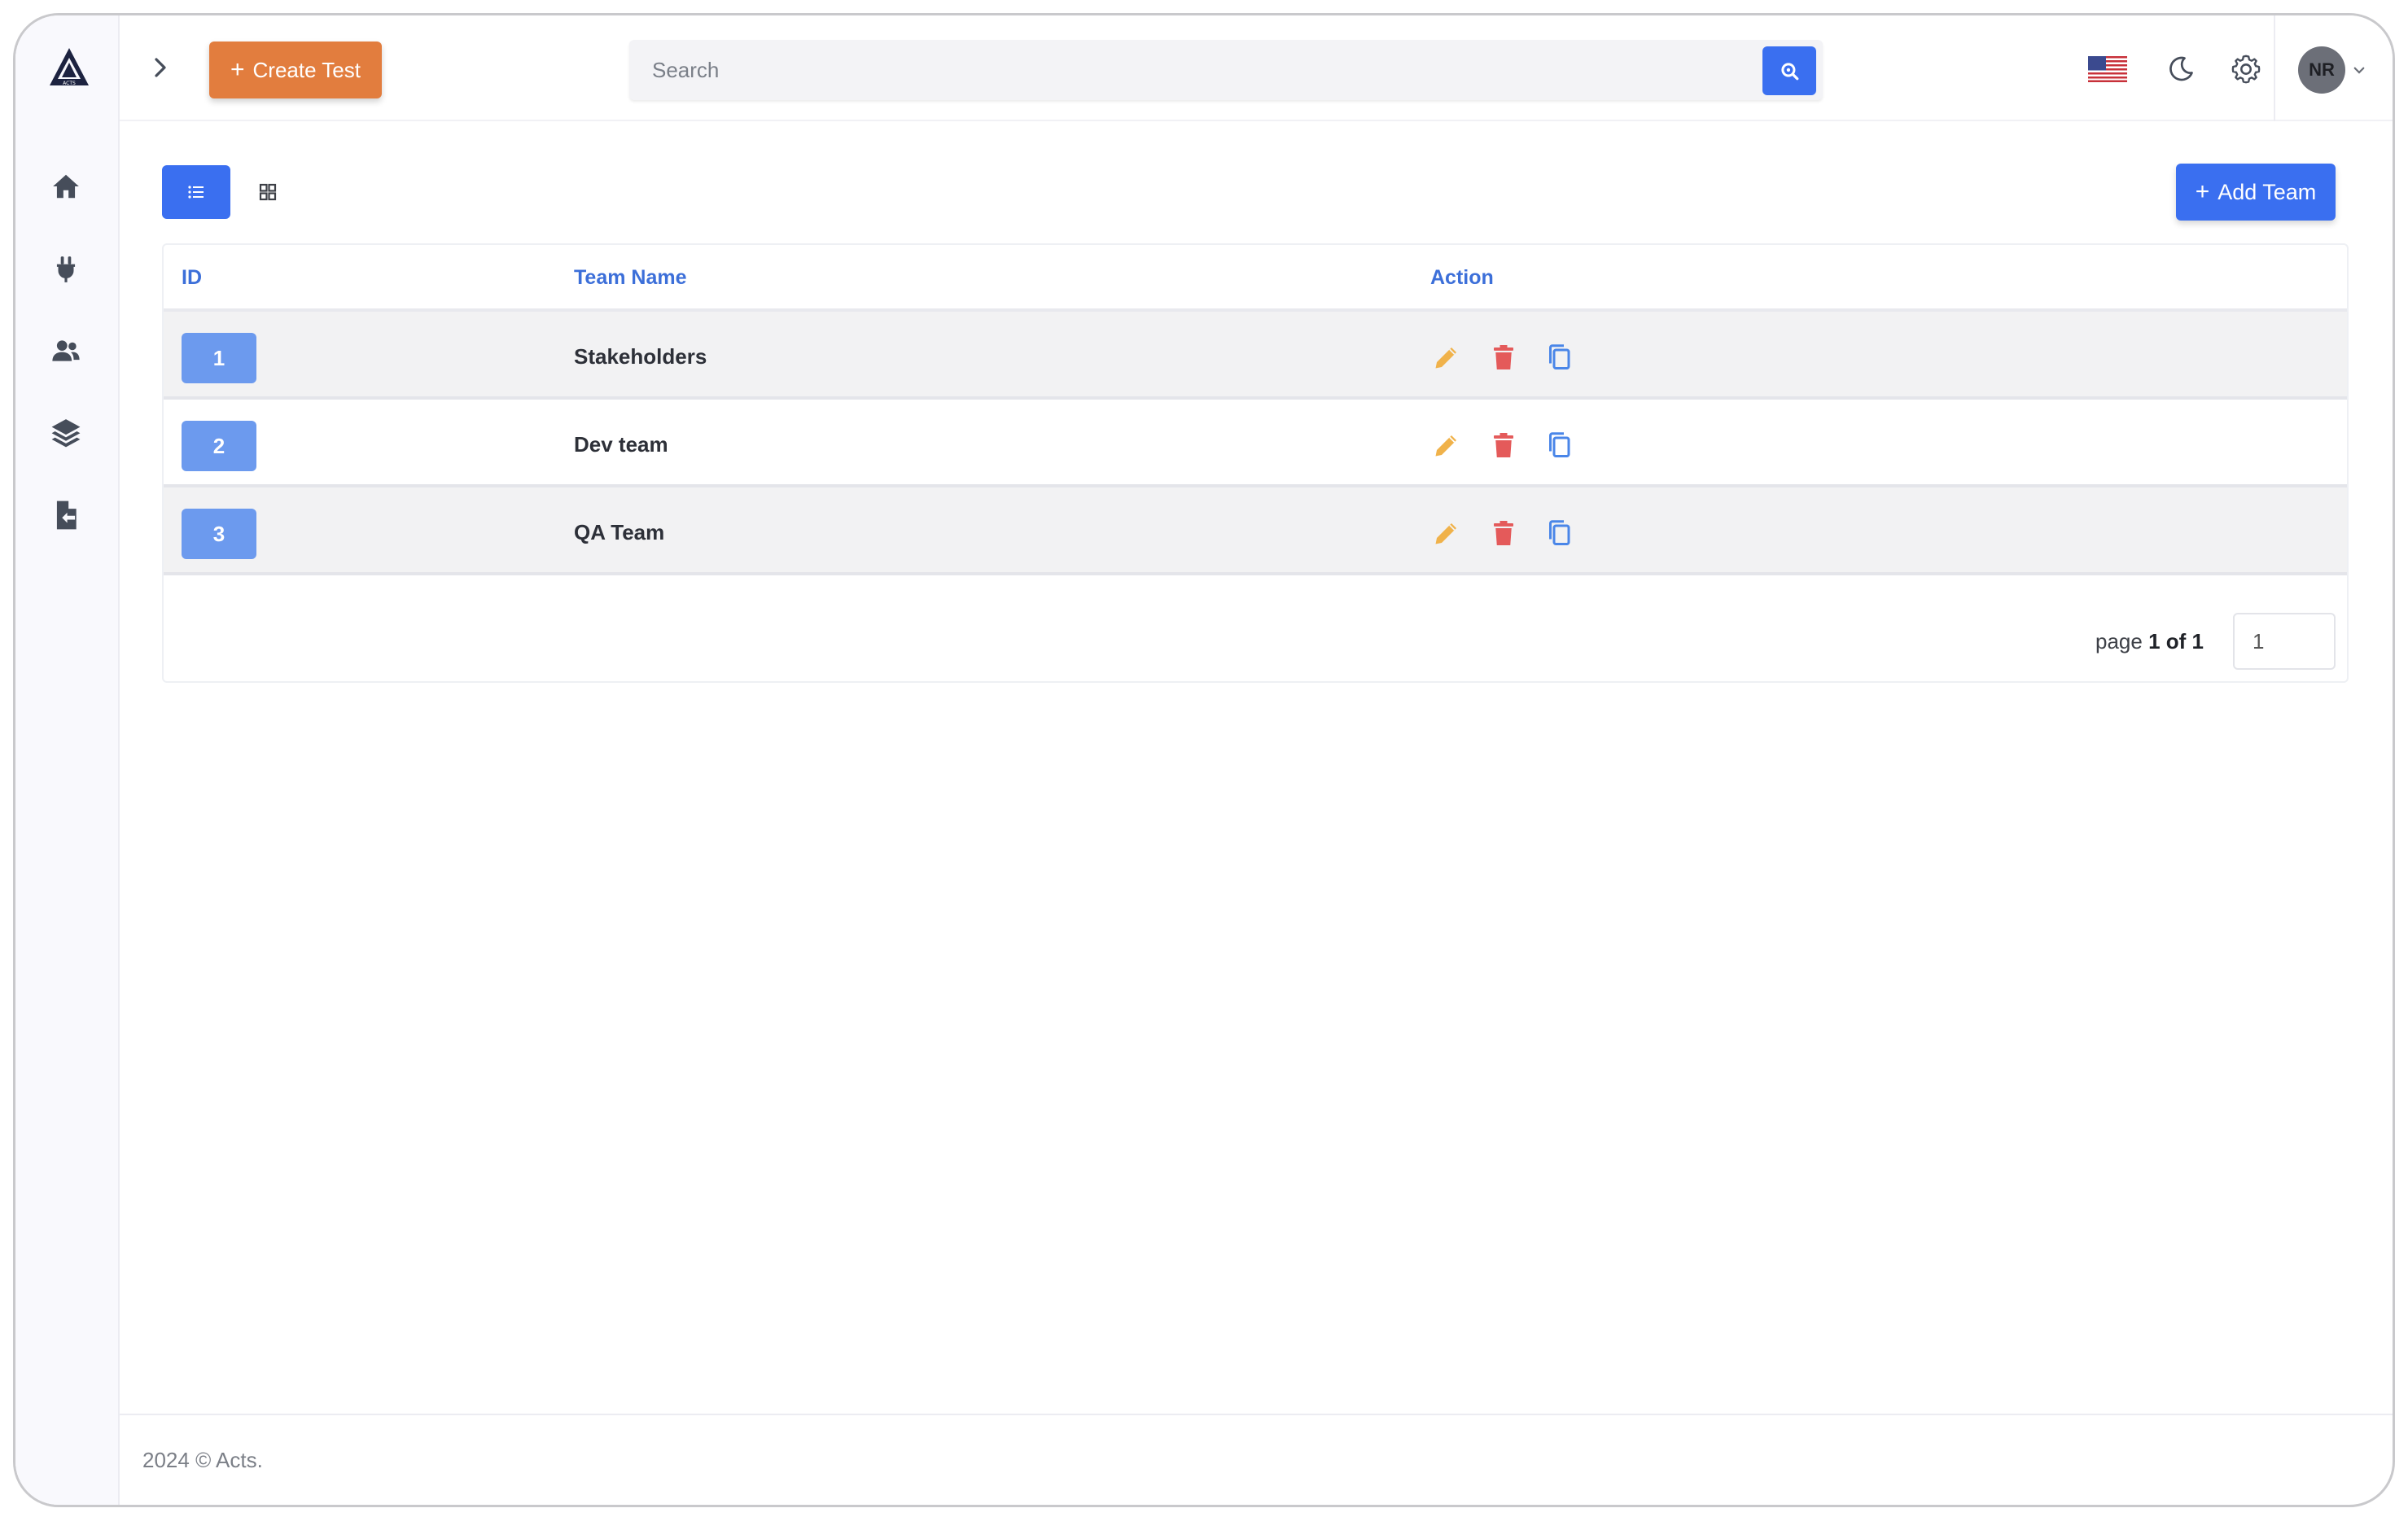 The image size is (2408, 1530). I want to click on table-row: 2 Dev team, so click(1256, 443).